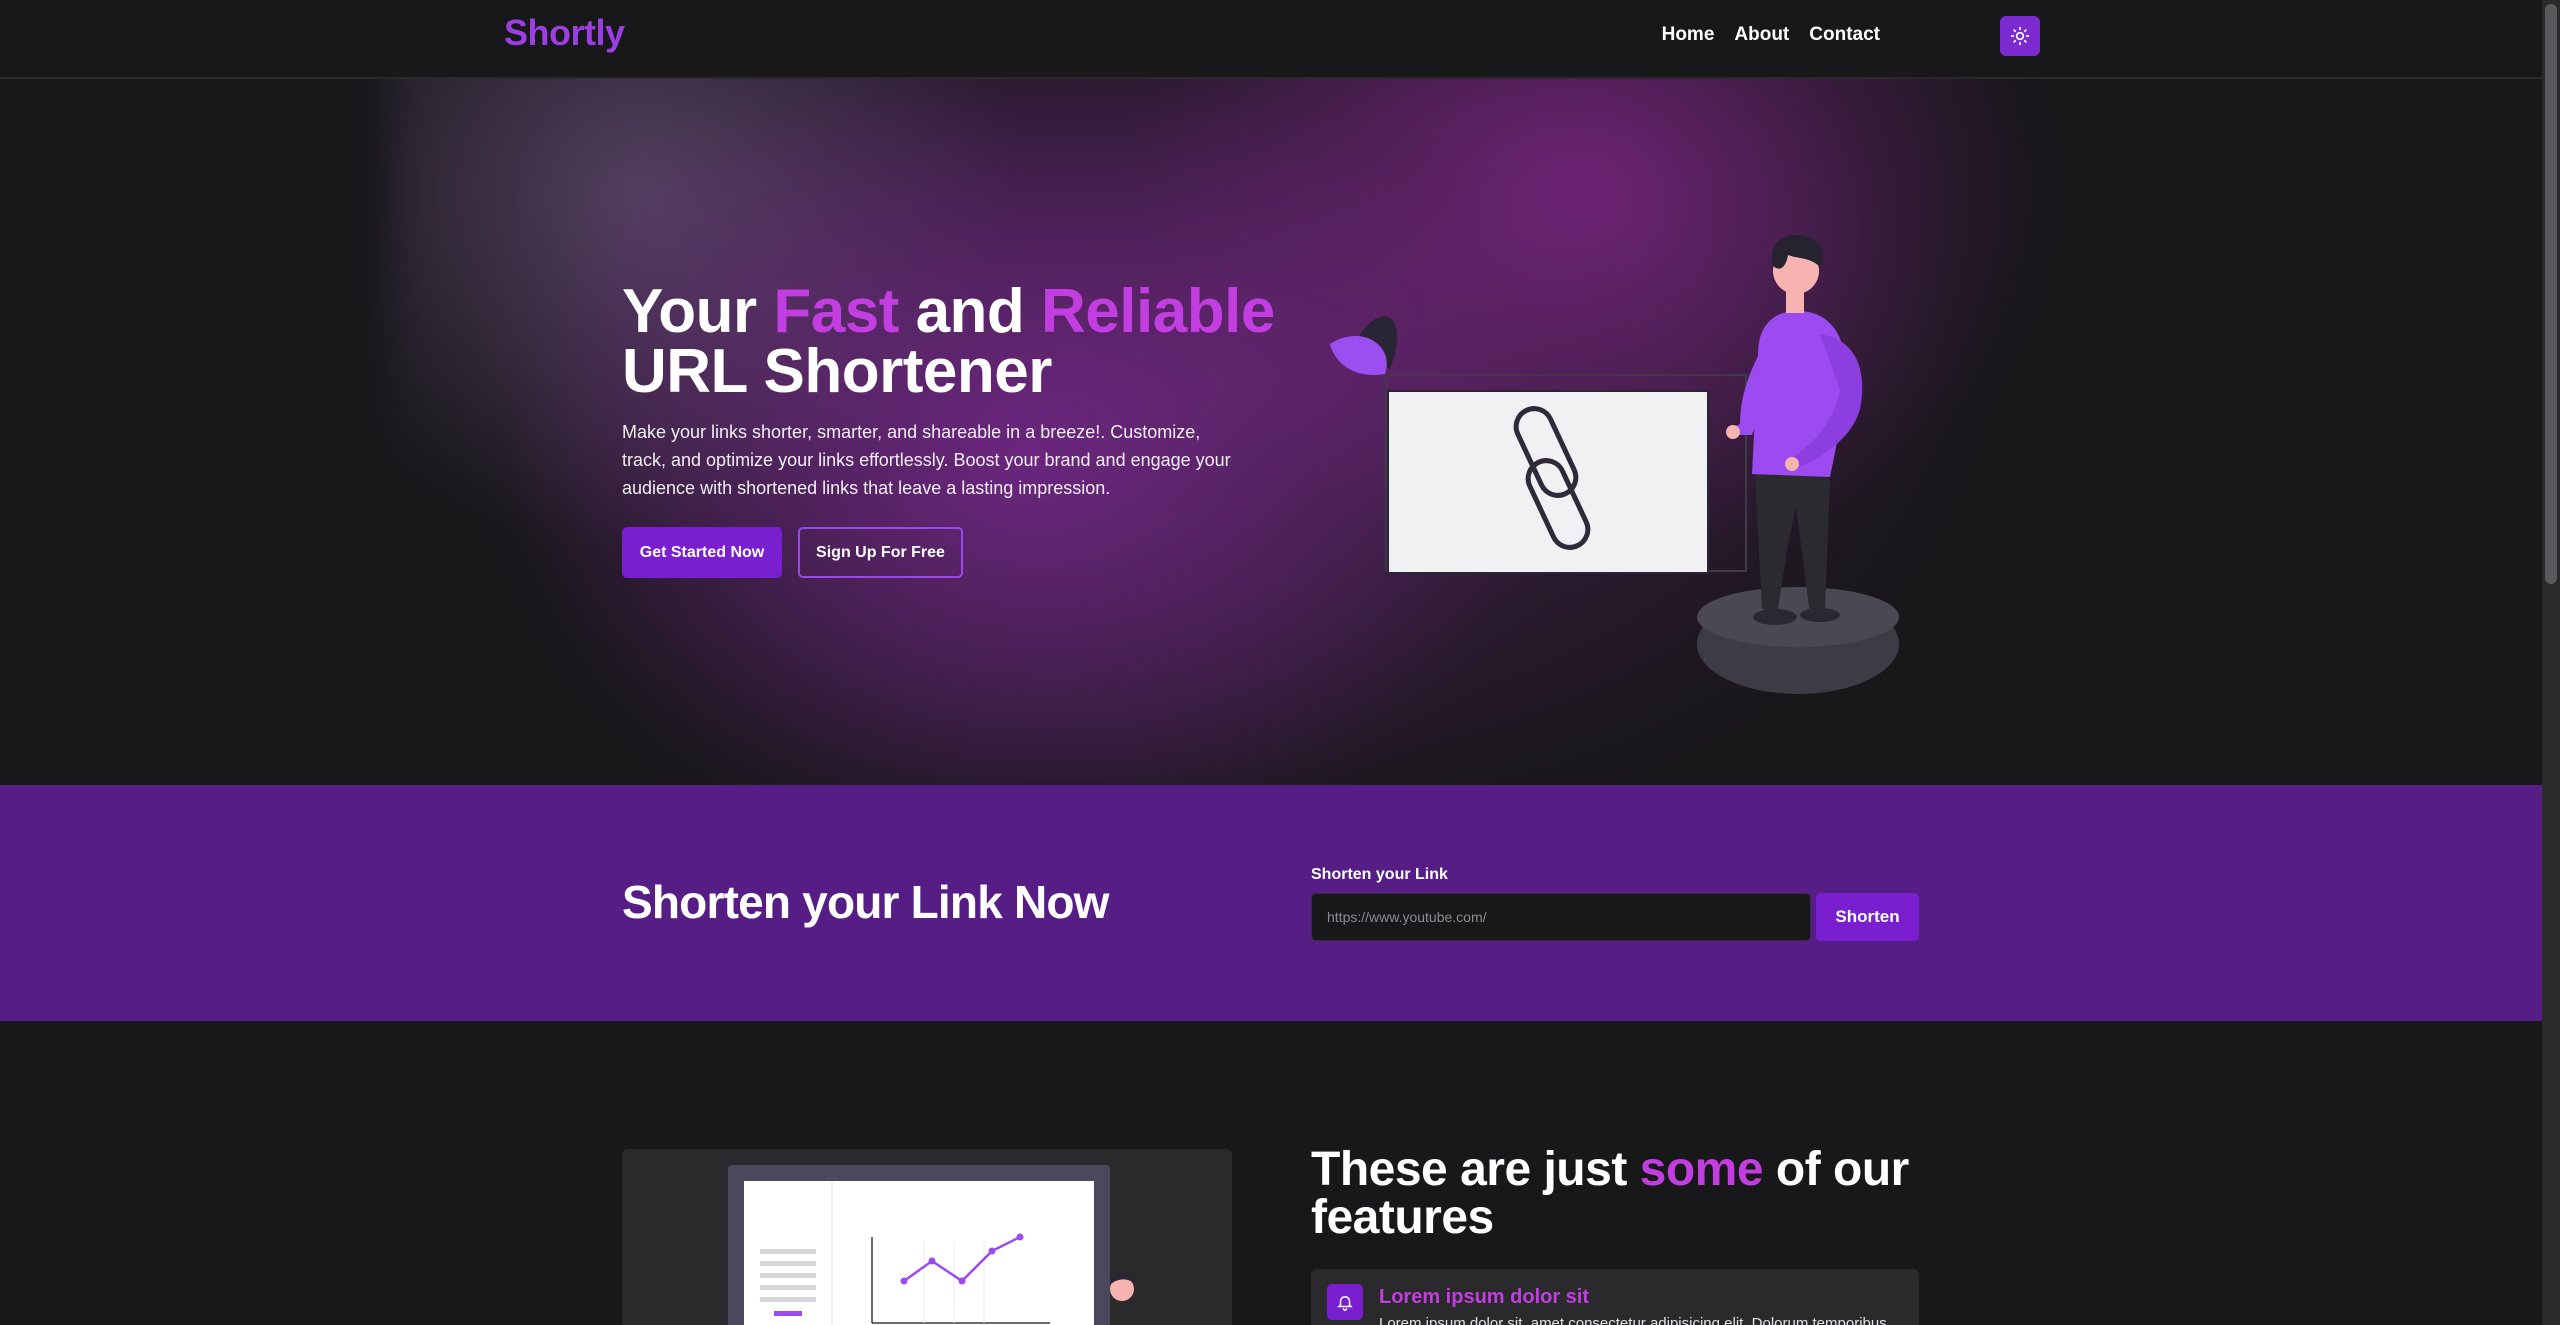 Image resolution: width=2560 pixels, height=1325 pixels. What do you see at coordinates (1271, 39) in the screenshot?
I see `navbar: Shortly Home About Contact` at bounding box center [1271, 39].